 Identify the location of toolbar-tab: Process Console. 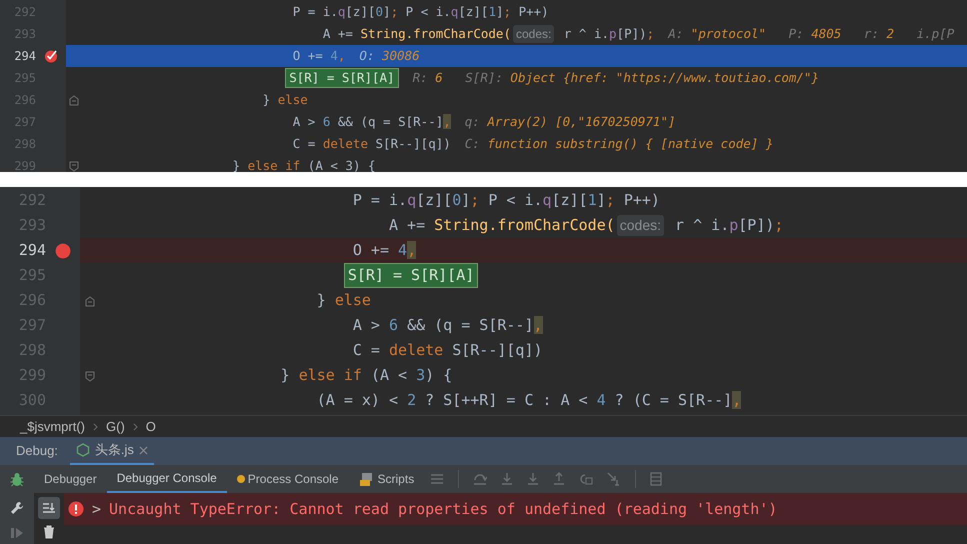
(287, 479).